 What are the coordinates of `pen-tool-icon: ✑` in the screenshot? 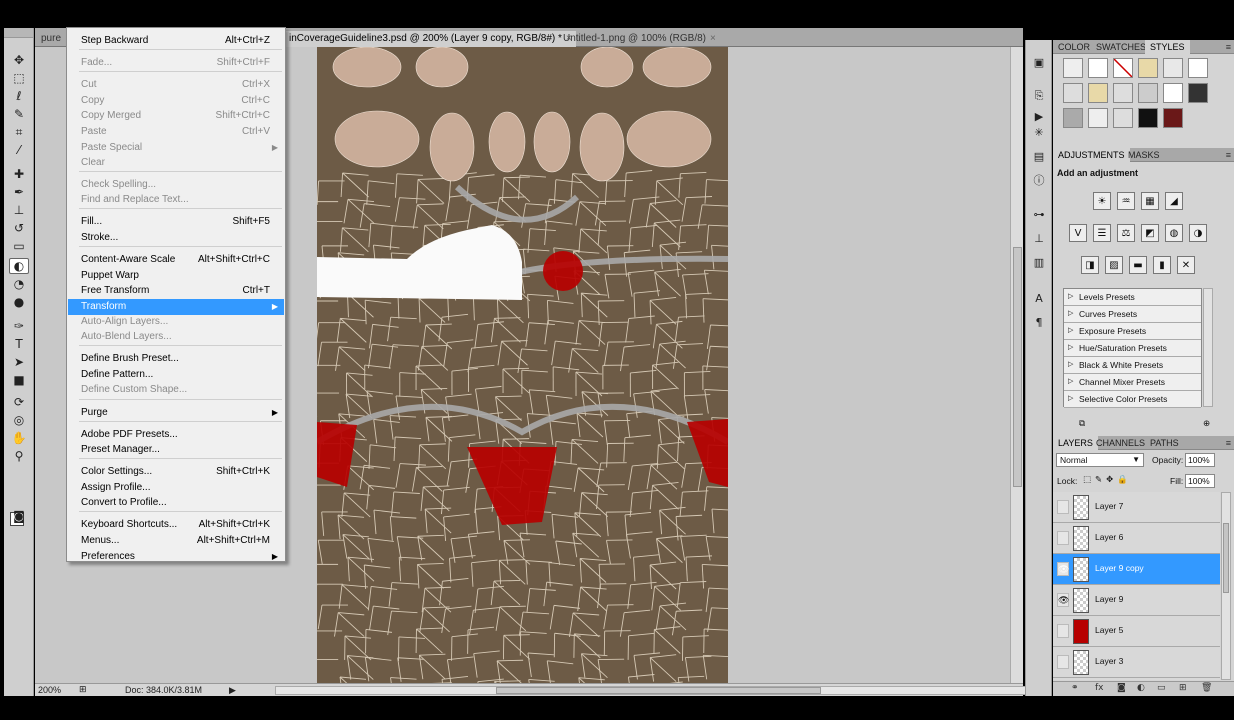 It's located at (19, 326).